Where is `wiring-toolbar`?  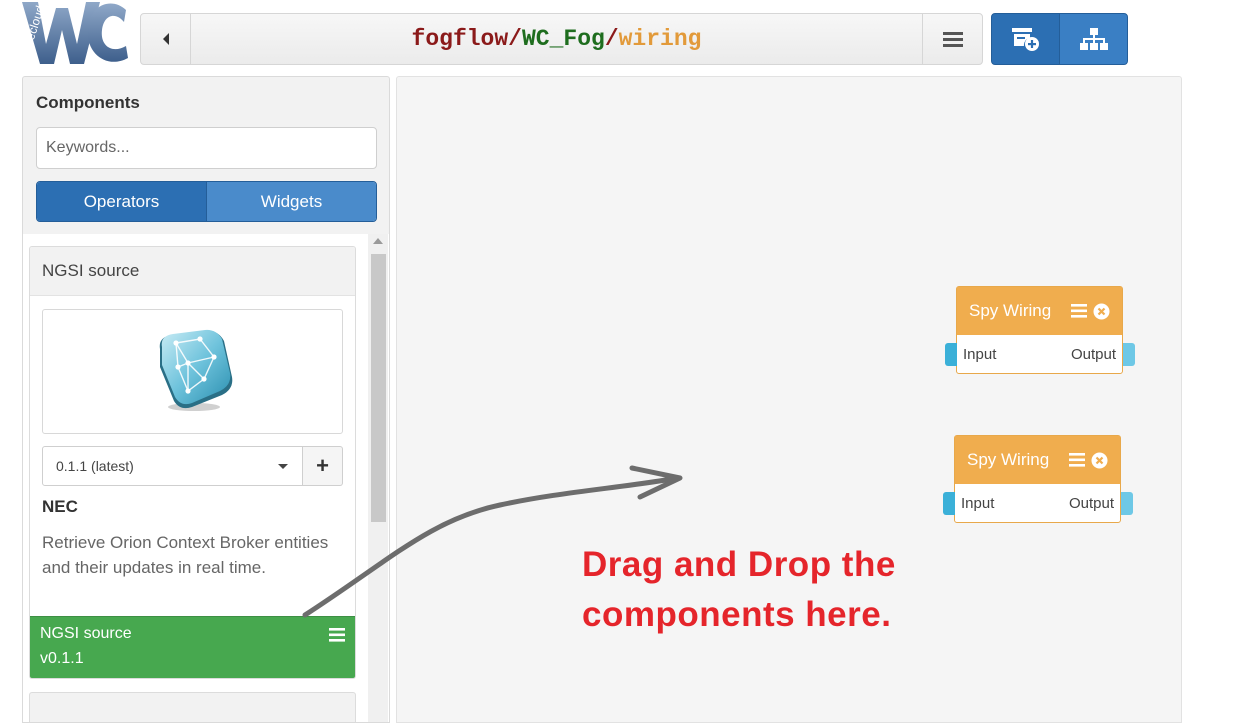
wiring-toolbar is located at coordinates (1059, 39).